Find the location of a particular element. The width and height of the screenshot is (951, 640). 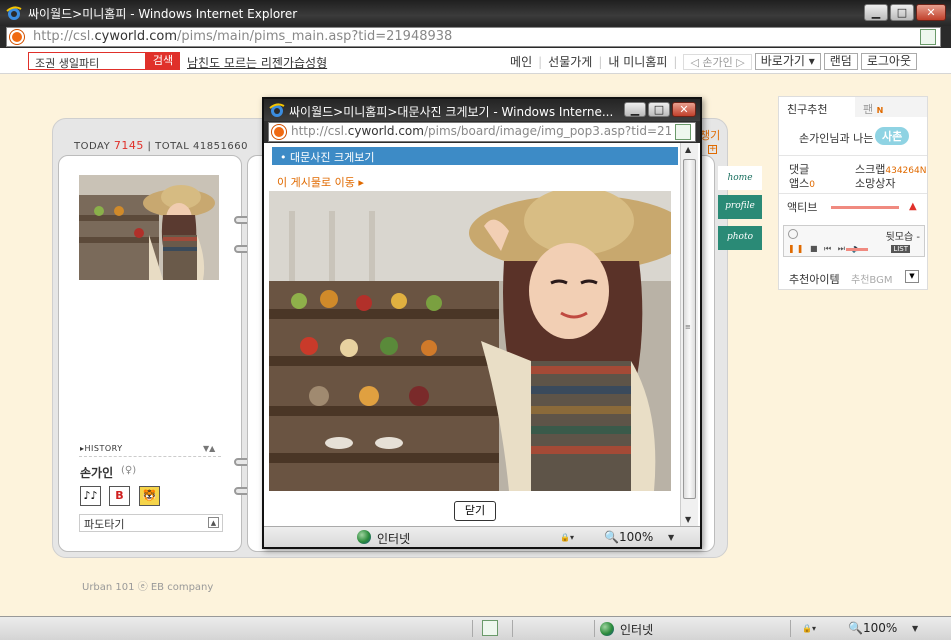

popup-close-window-button: ✕ is located at coordinates (684, 109).